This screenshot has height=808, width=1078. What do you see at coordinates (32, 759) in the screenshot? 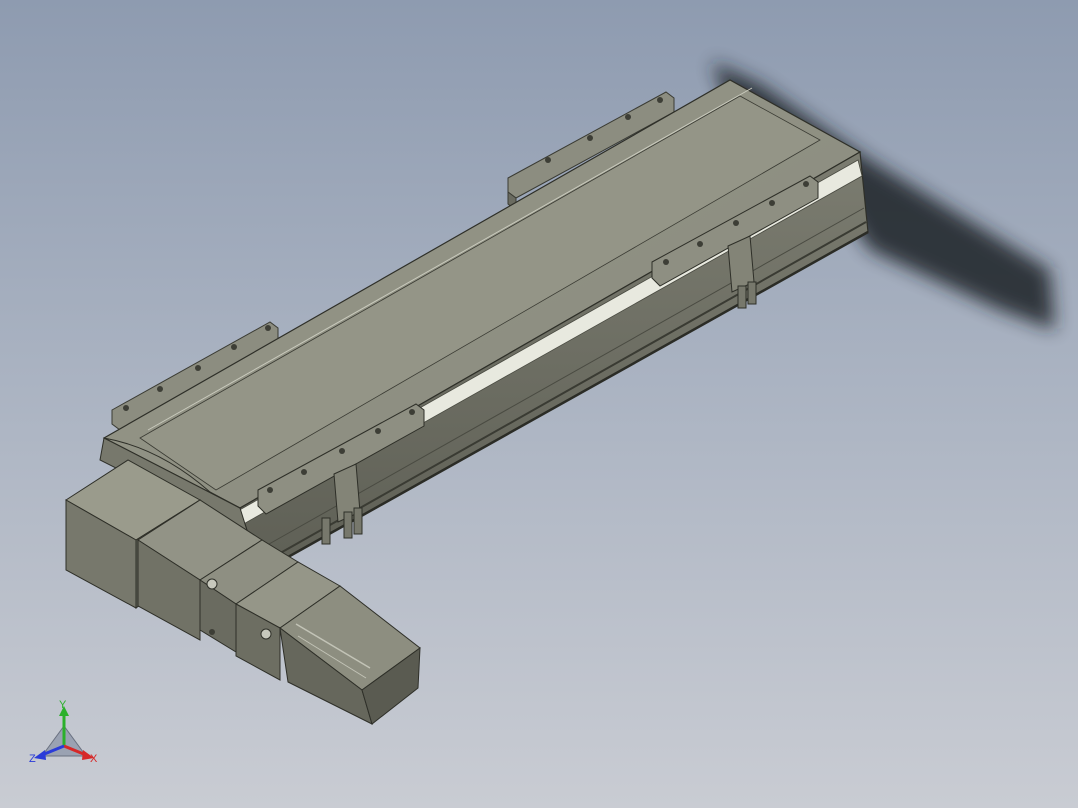
I see `z-axis-label: Z` at bounding box center [32, 759].